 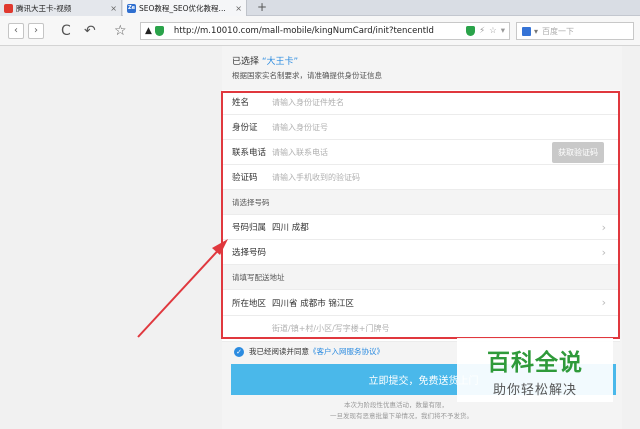 I want to click on tab-tencent-king-card: 腾讯大王卡-视频 ×, so click(x=61, y=8).